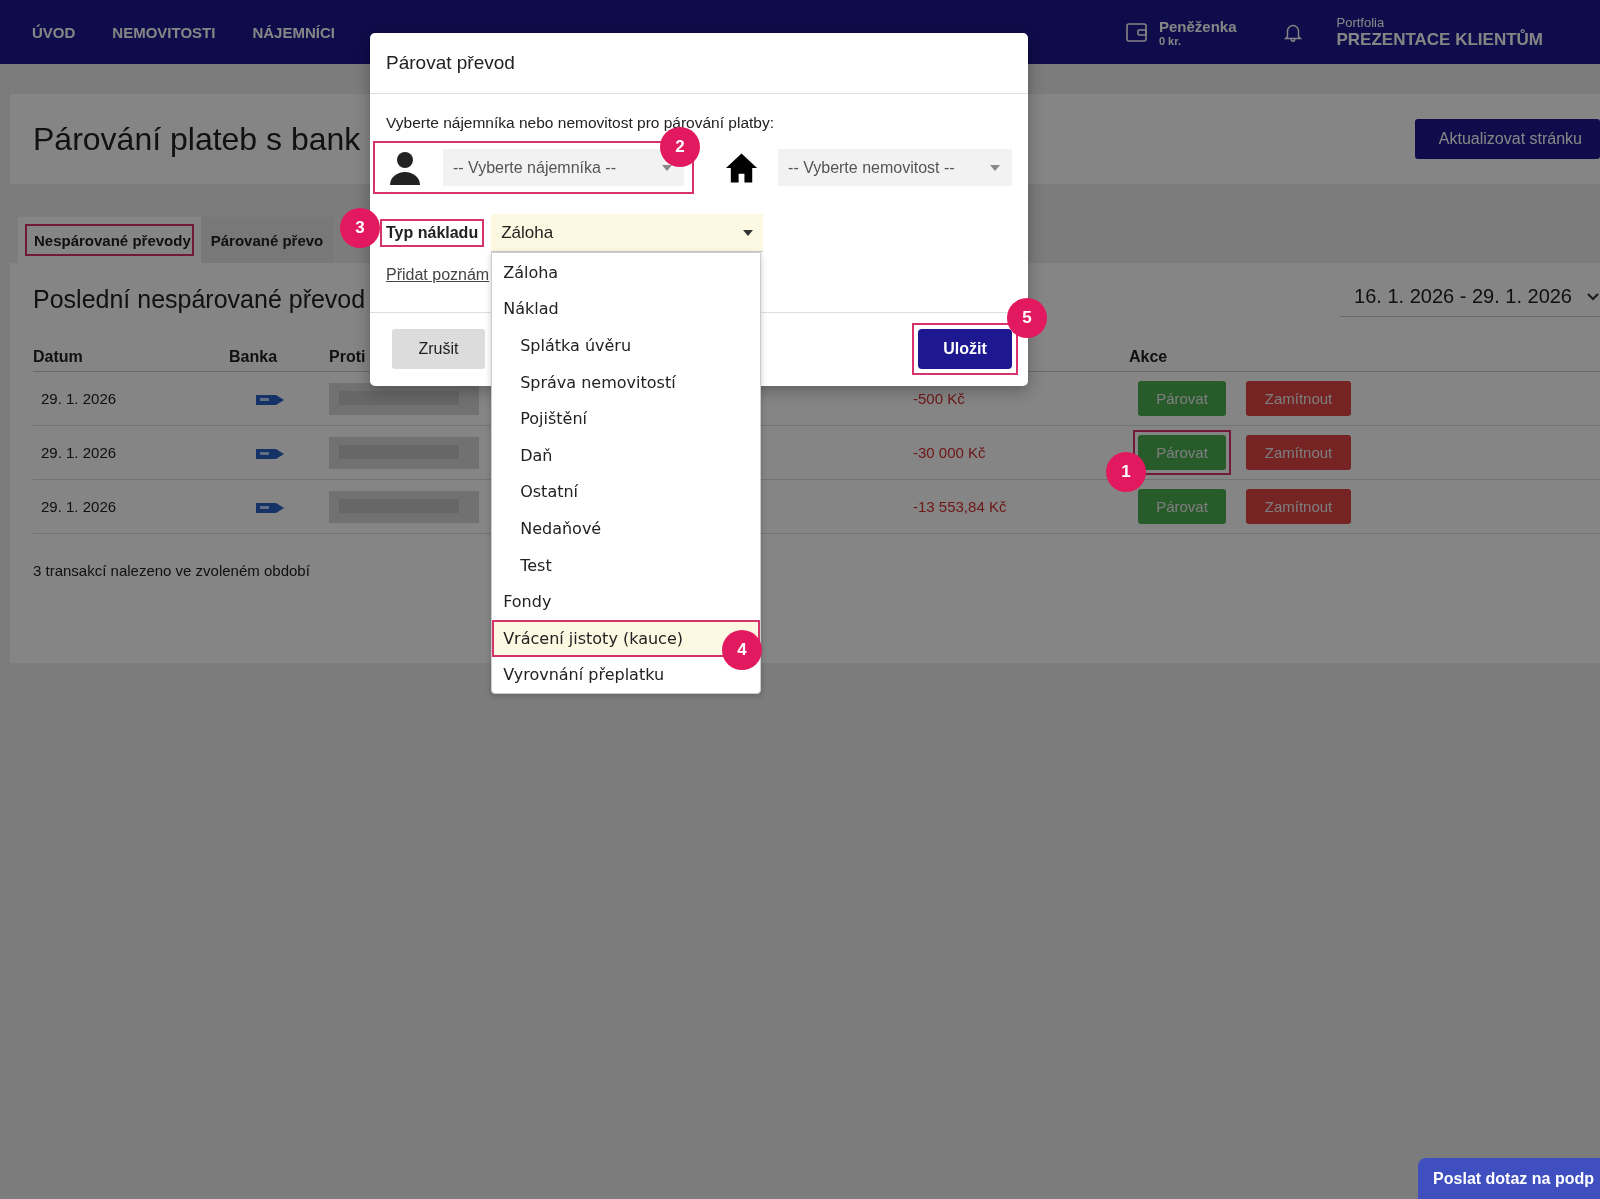 This screenshot has width=1600, height=1199. Describe the element at coordinates (267, 240) in the screenshot. I see `tab: Párované převo` at that location.